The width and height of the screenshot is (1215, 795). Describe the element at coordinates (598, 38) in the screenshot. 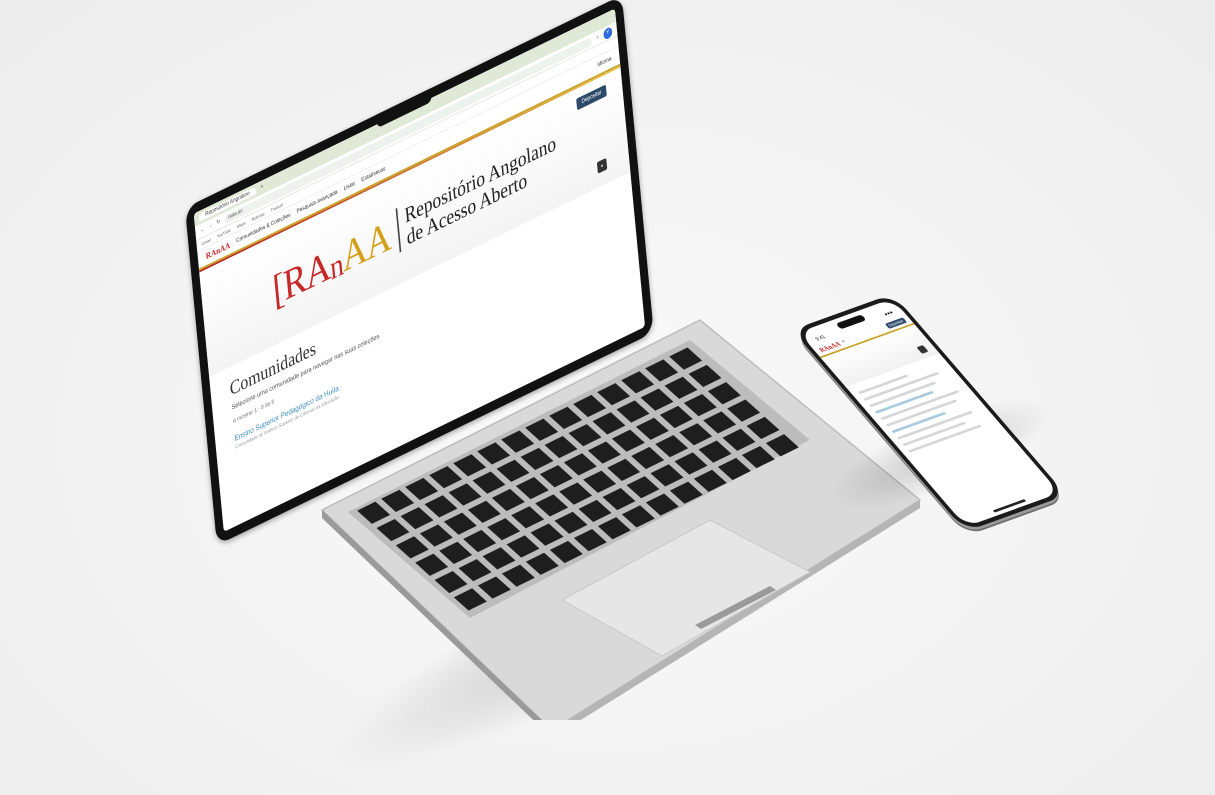

I see `star-icon: ☆` at that location.